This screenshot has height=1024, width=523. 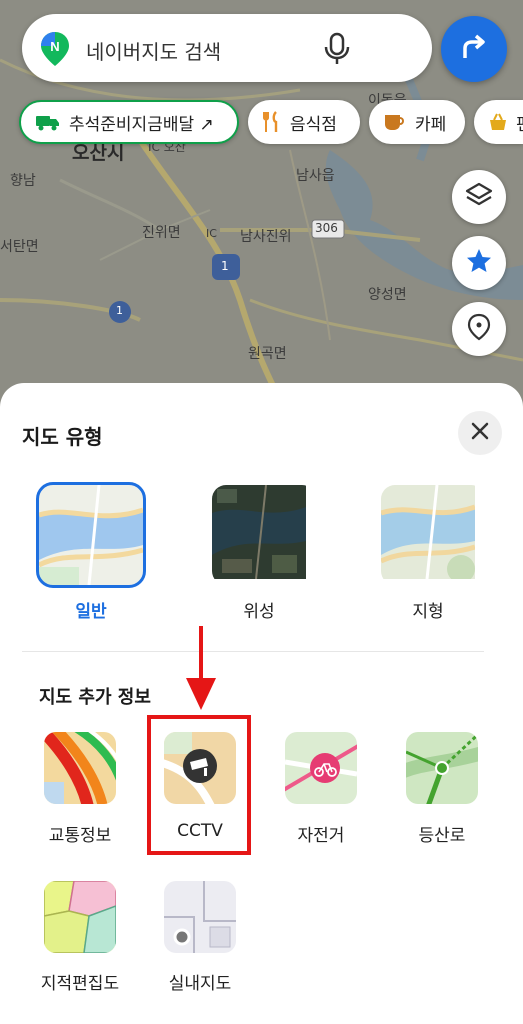 I want to click on down-arrow-annotation-icon, so click(x=201, y=668).